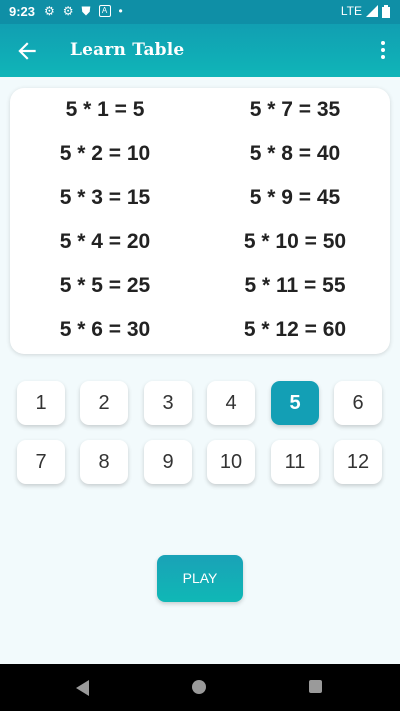  I want to click on app-bar: Learn Table, so click(200, 50).